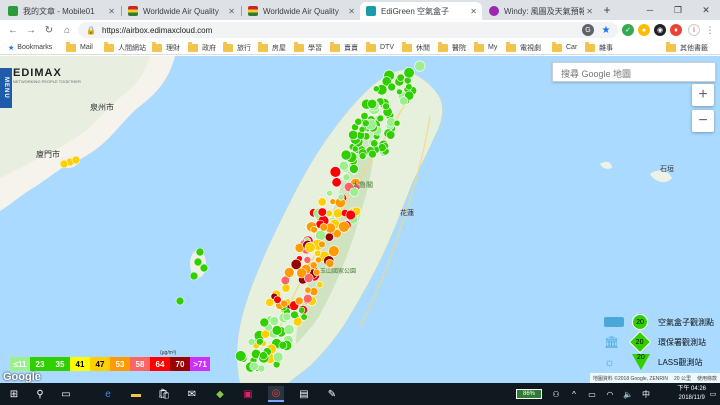 This screenshot has width=720, height=405. What do you see at coordinates (79, 47) in the screenshot?
I see `bookmark-folder: Mail` at bounding box center [79, 47].